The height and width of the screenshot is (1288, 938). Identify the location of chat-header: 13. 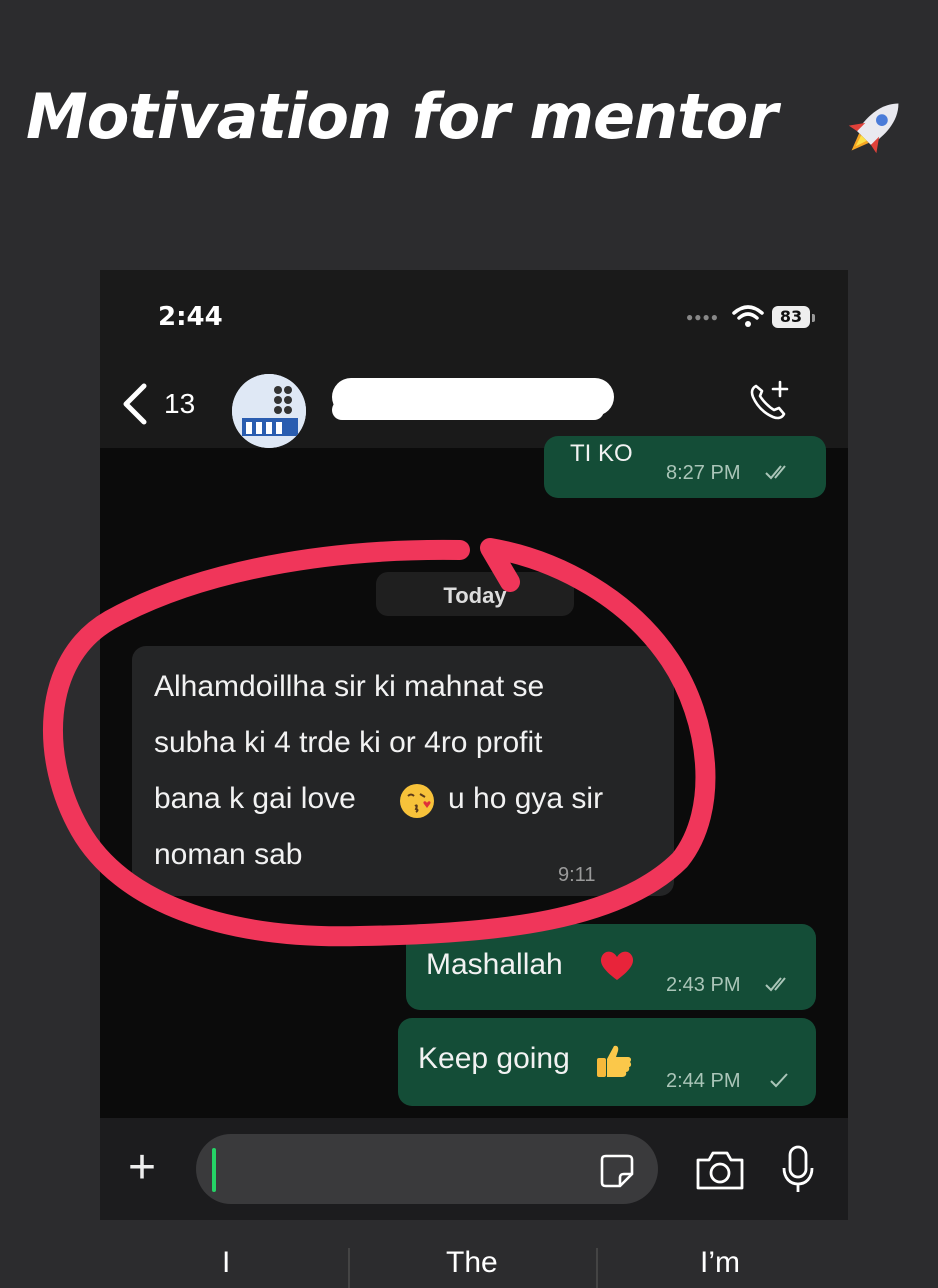
(474, 404).